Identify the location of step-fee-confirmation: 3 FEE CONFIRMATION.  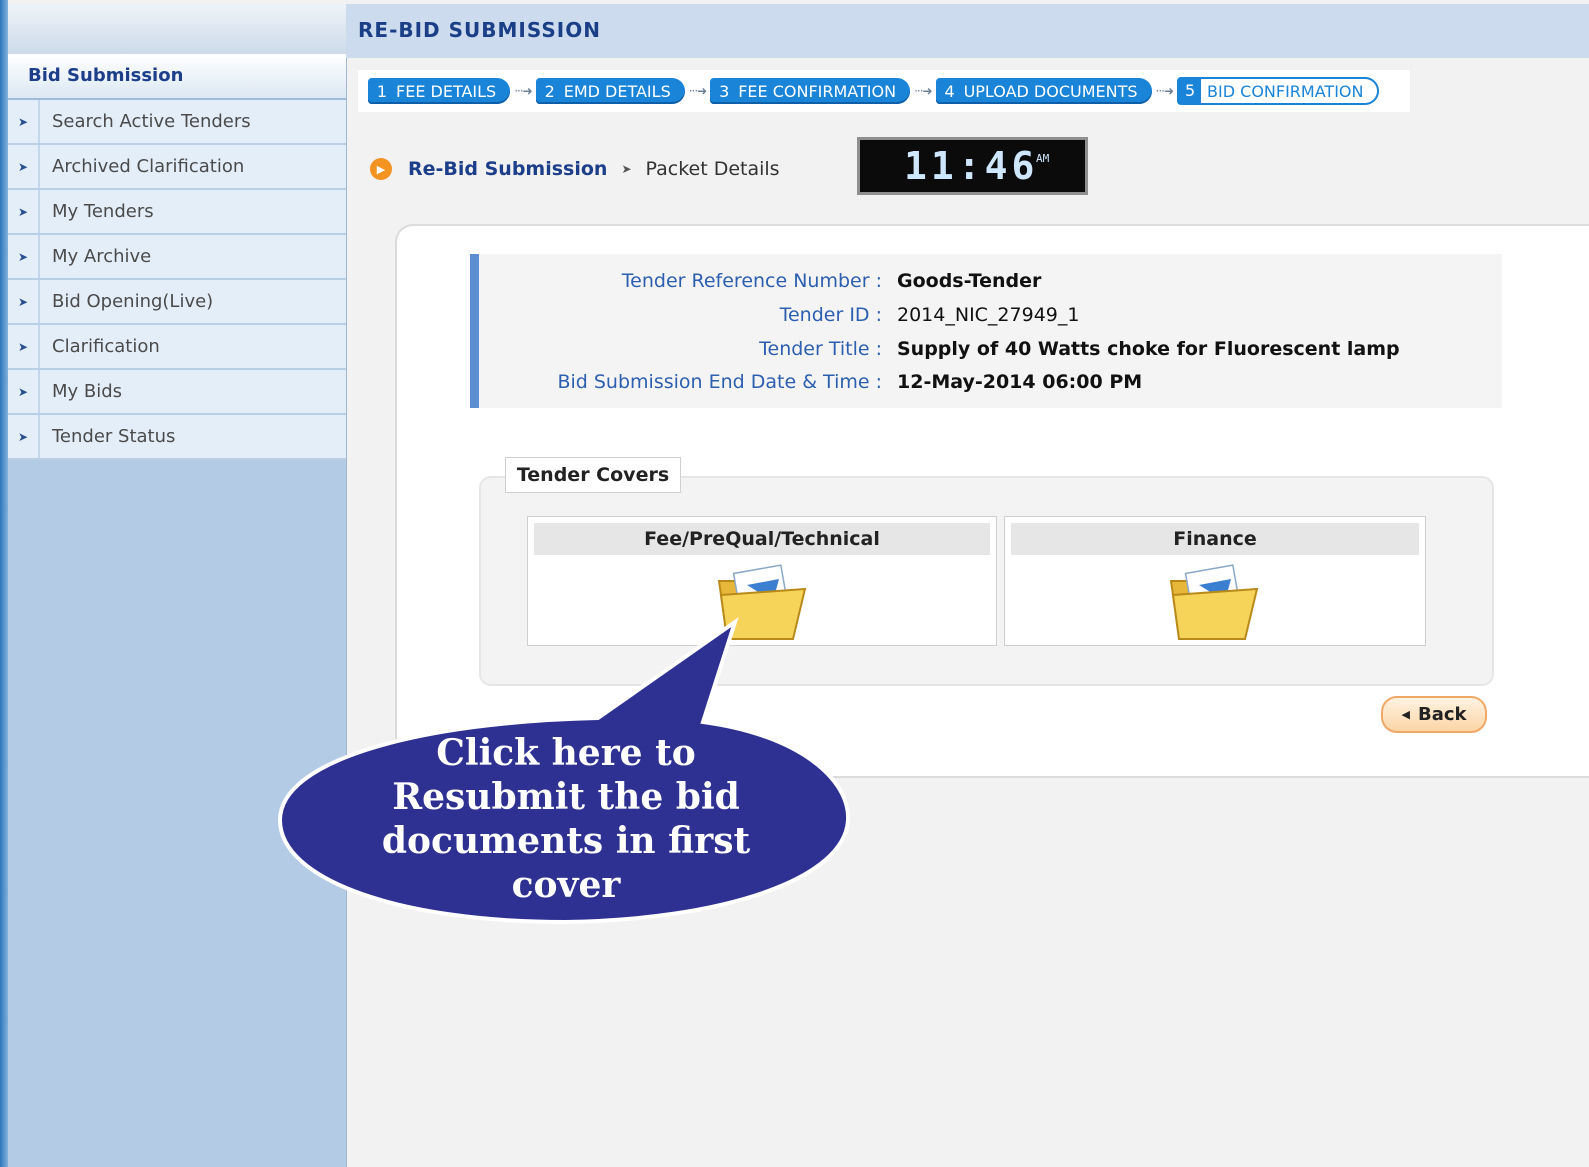
(810, 91).